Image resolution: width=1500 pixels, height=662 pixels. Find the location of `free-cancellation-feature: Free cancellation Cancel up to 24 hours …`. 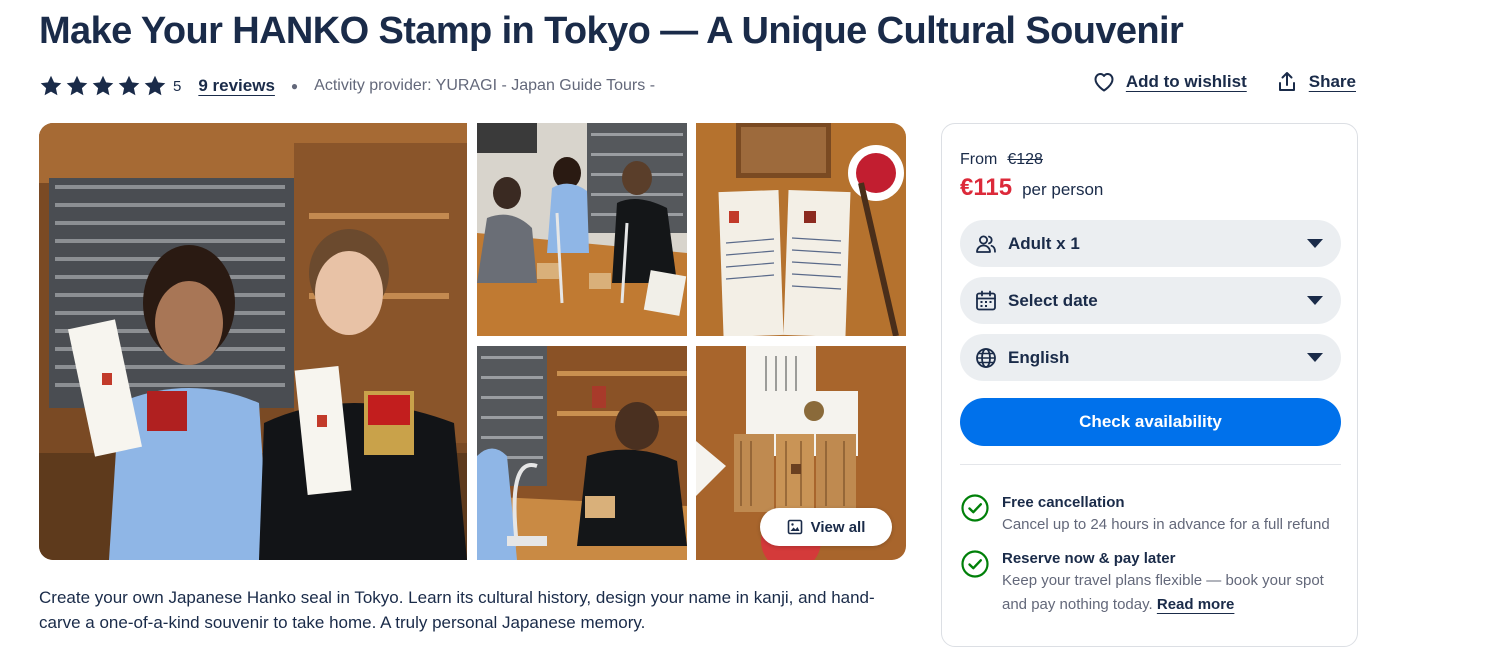

free-cancellation-feature: Free cancellation Cancel up to 24 hours … is located at coordinates (1150, 515).